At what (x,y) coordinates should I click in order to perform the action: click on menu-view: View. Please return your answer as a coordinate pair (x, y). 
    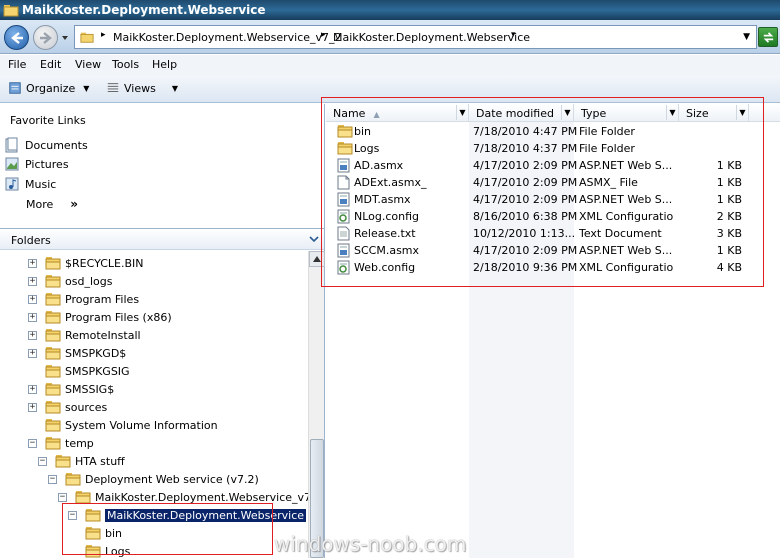
    Looking at the image, I should click on (88, 64).